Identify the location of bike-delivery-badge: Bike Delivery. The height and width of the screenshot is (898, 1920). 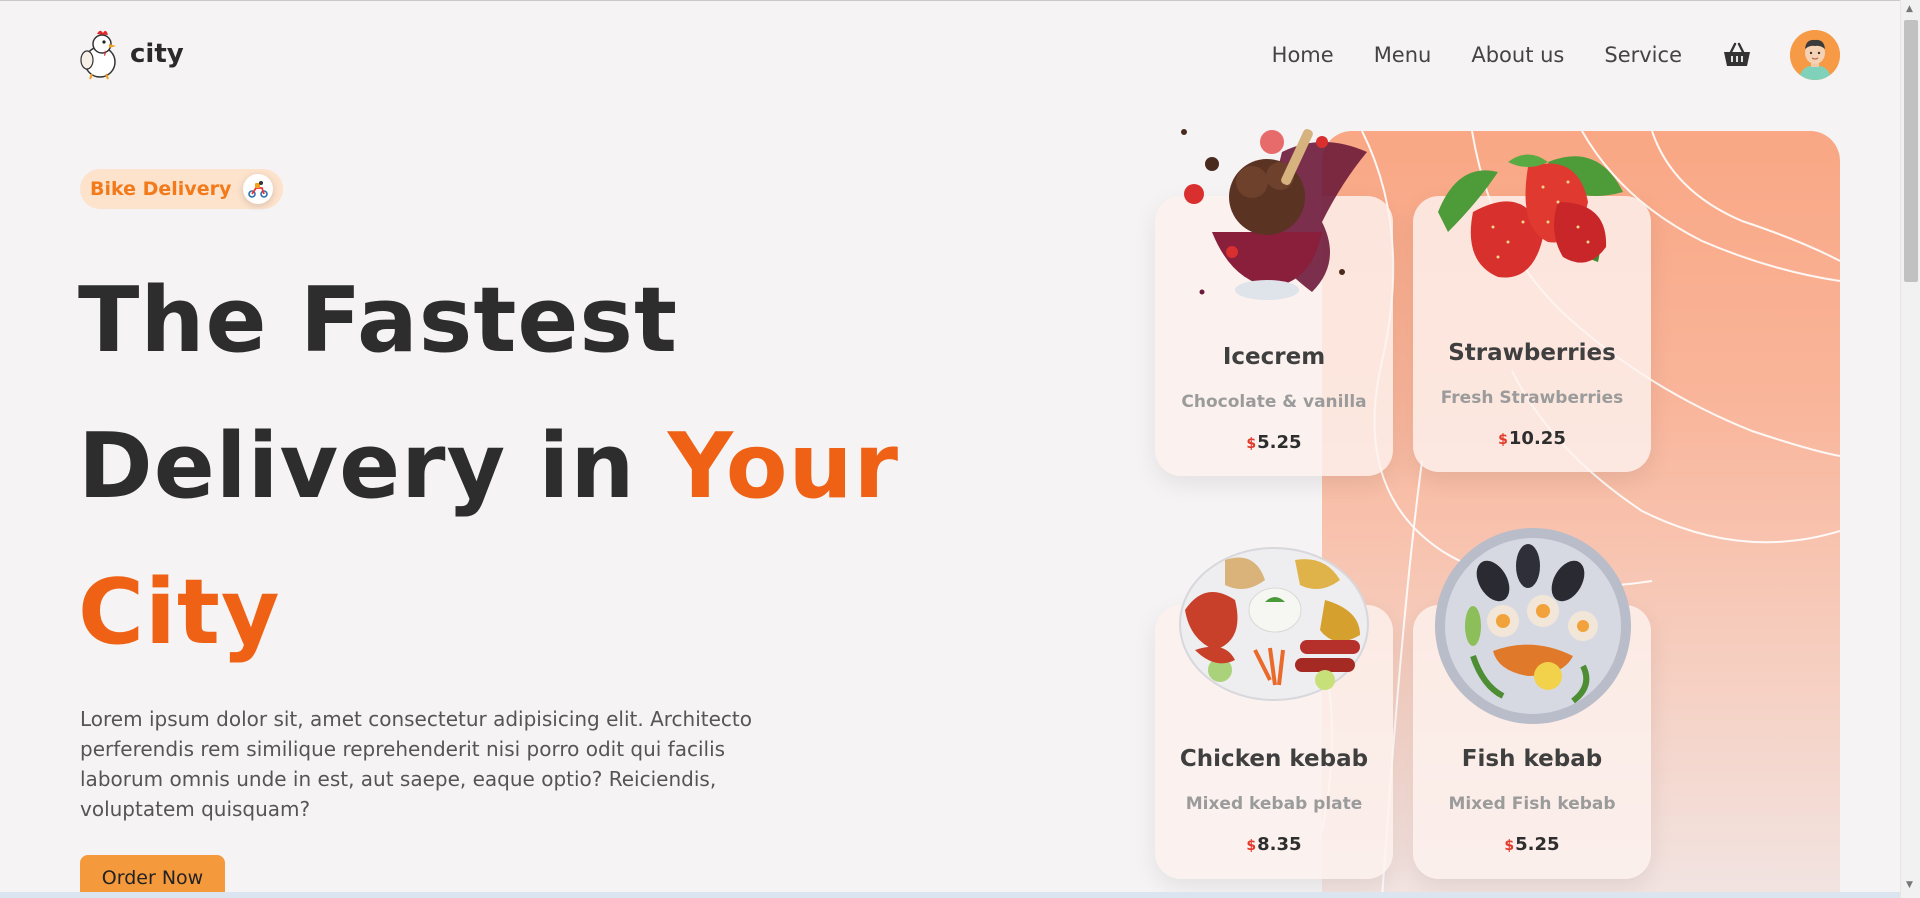
(182, 189).